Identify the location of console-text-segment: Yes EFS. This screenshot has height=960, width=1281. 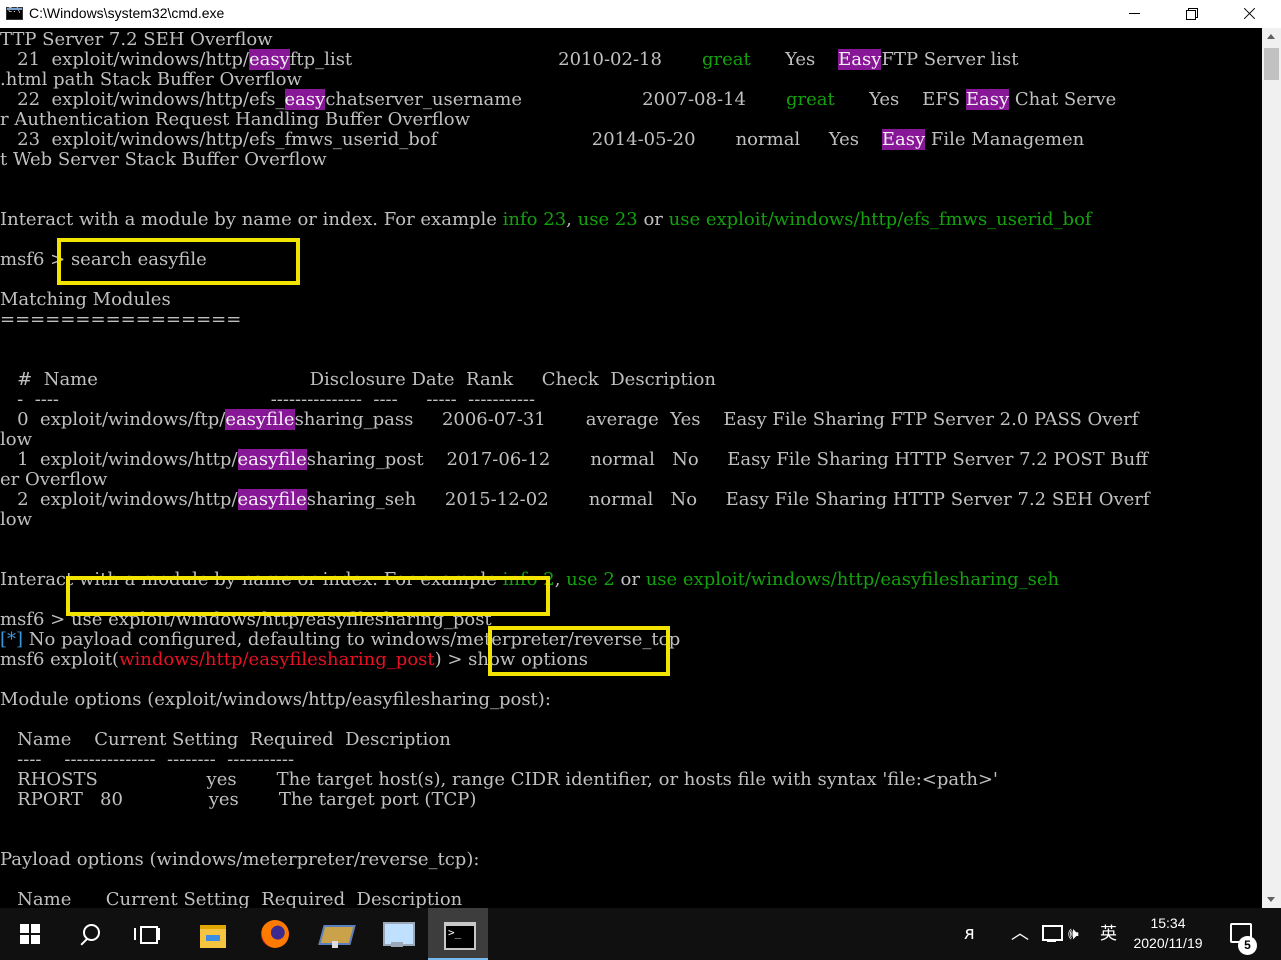
(900, 99).